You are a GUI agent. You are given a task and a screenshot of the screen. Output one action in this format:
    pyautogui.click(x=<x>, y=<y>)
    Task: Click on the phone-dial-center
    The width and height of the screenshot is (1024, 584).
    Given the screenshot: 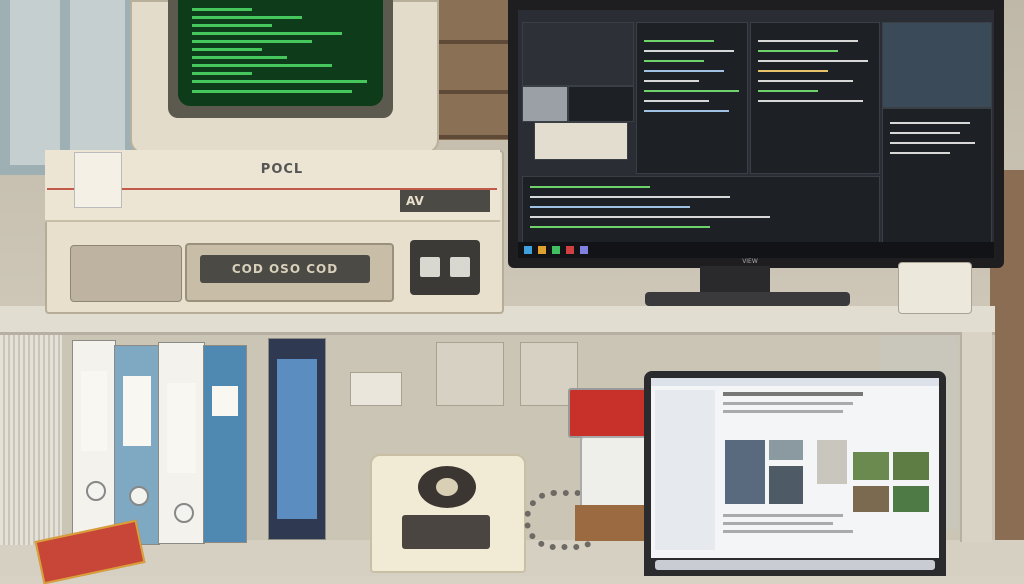 What is the action you would take?
    pyautogui.click(x=447, y=487)
    